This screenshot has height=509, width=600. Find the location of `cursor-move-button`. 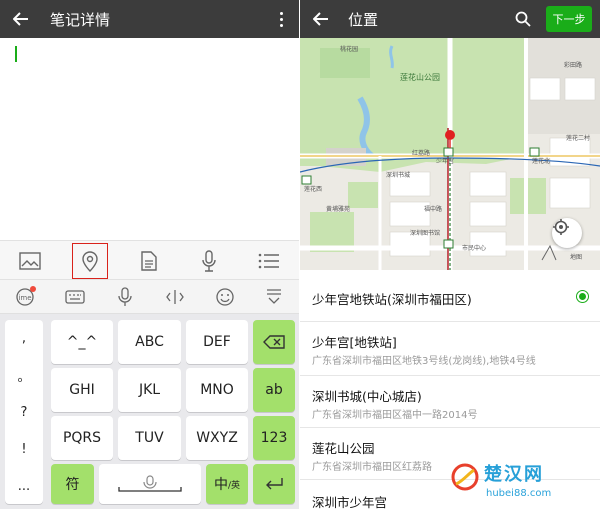

cursor-move-button is located at coordinates (175, 297).